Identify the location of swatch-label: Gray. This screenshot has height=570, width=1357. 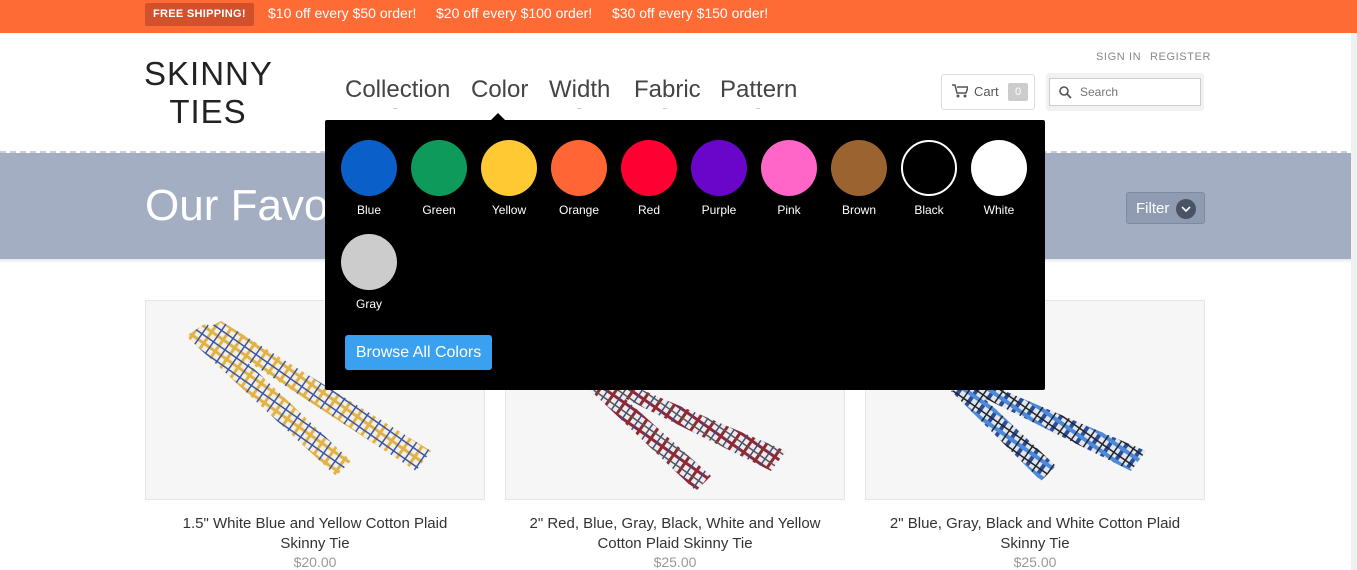
(368, 304).